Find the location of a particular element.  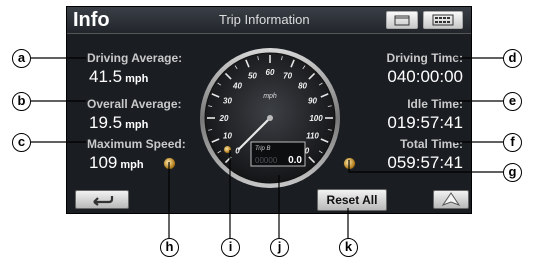

callout-f: f is located at coordinates (512, 142).